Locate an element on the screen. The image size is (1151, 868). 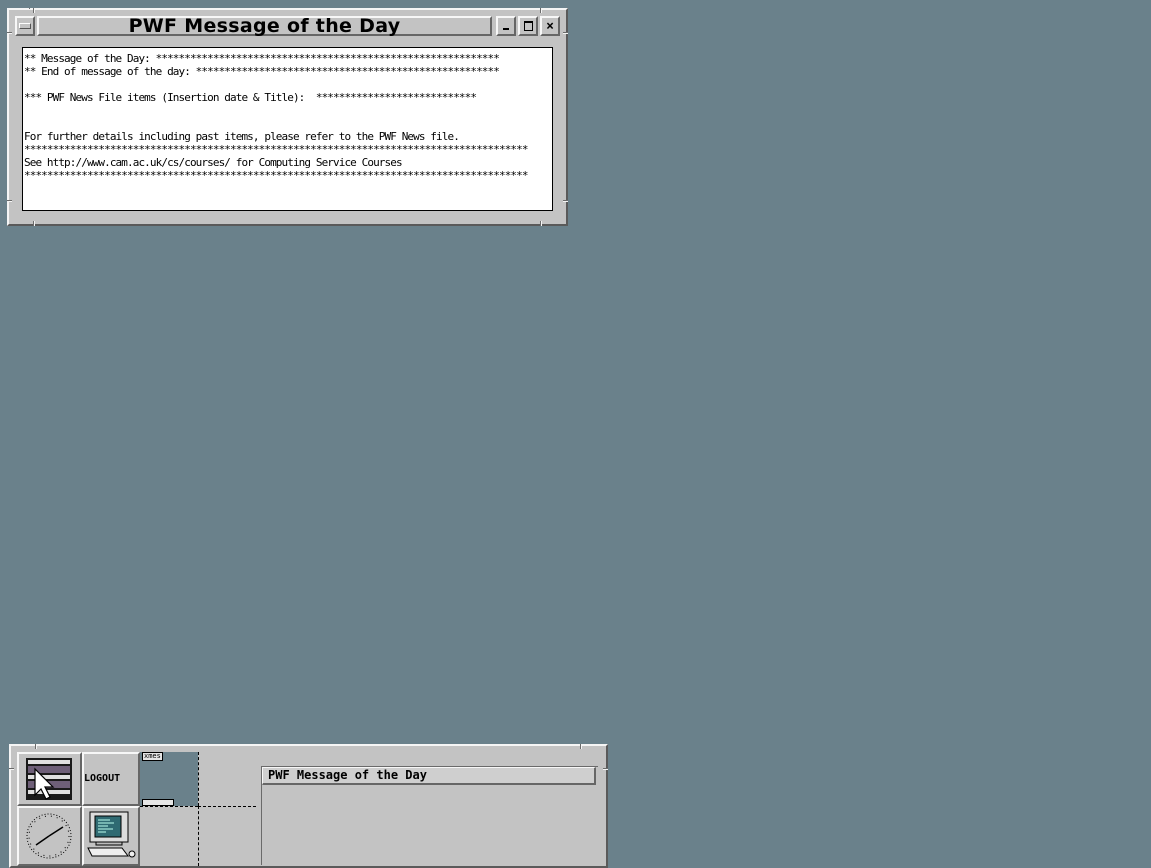
maximize-icon is located at coordinates (528, 26).